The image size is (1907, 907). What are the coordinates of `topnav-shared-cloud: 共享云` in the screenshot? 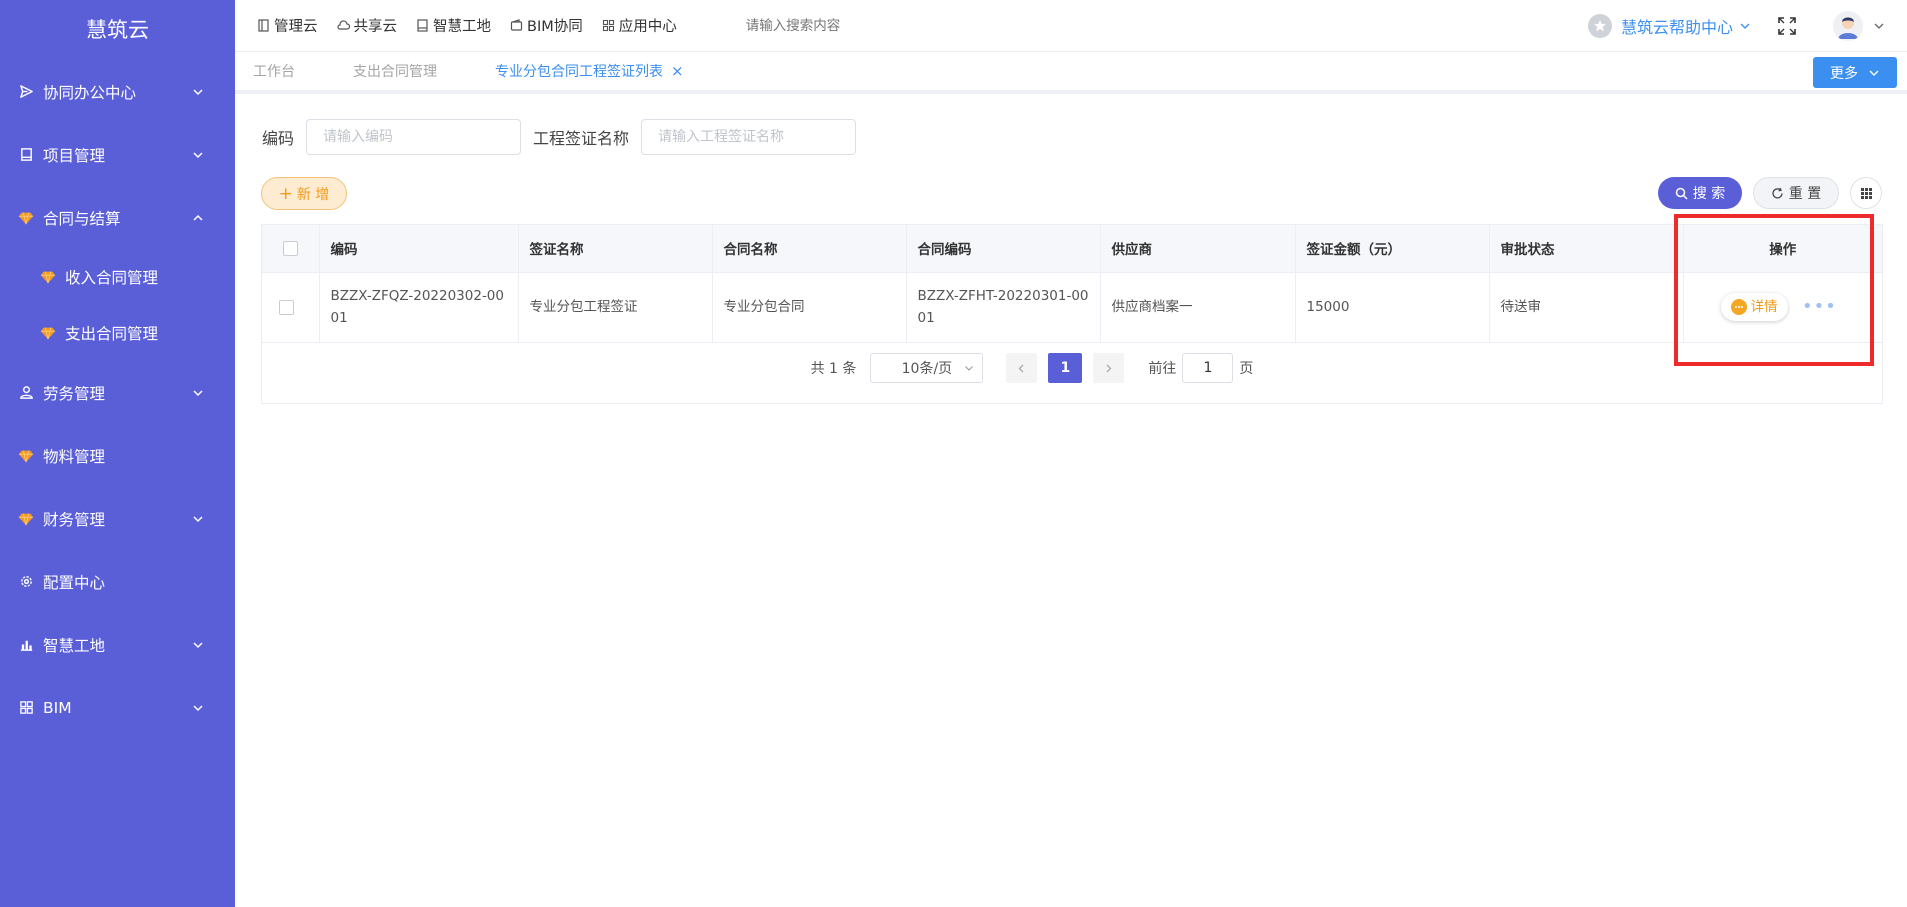 It's located at (366, 25).